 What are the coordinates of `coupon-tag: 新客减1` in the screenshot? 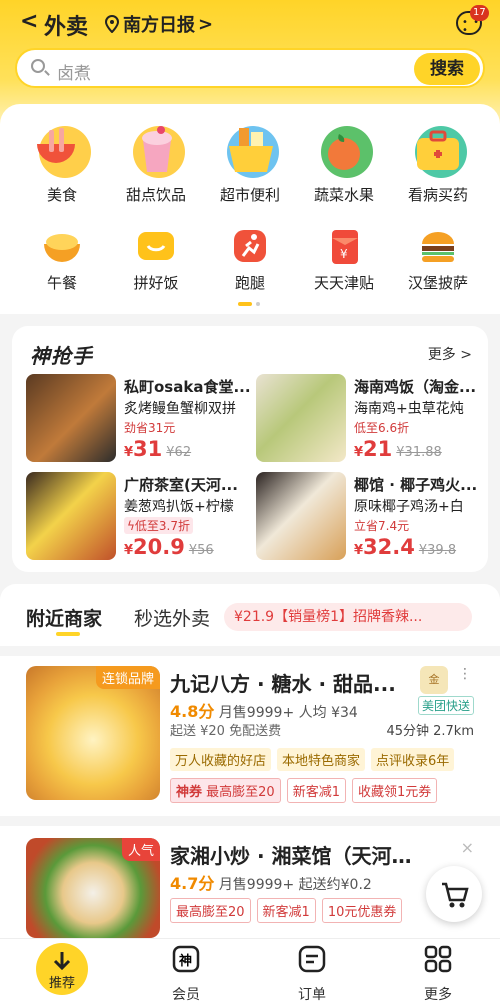 It's located at (316, 790).